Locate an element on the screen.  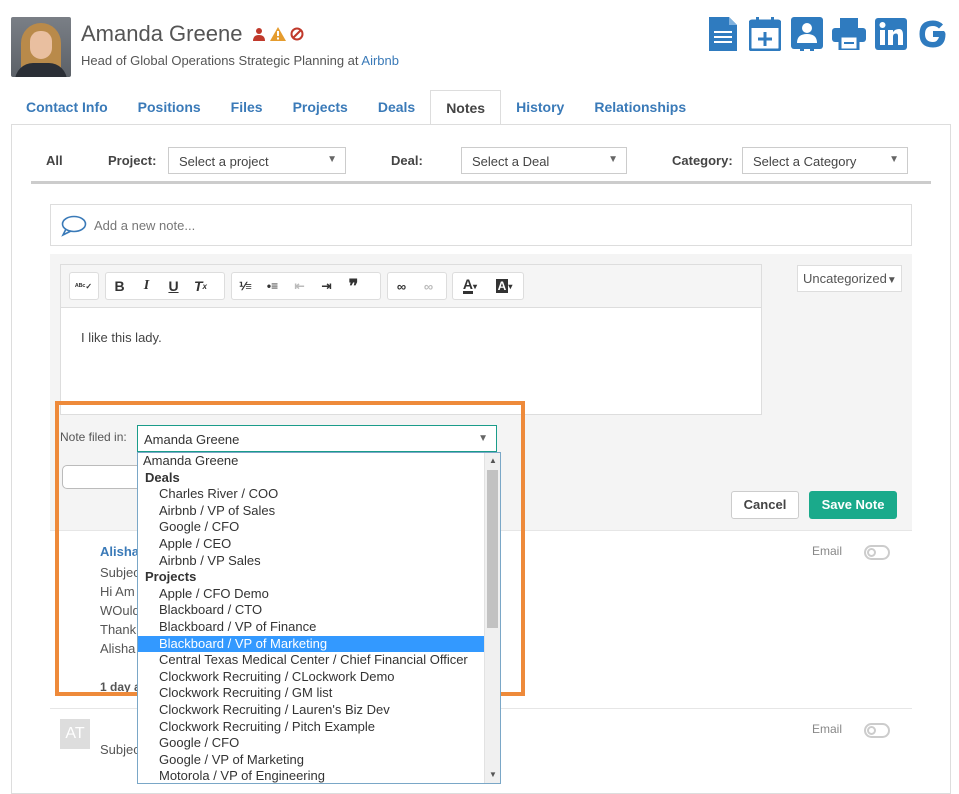
google-icon is located at coordinates (933, 34).